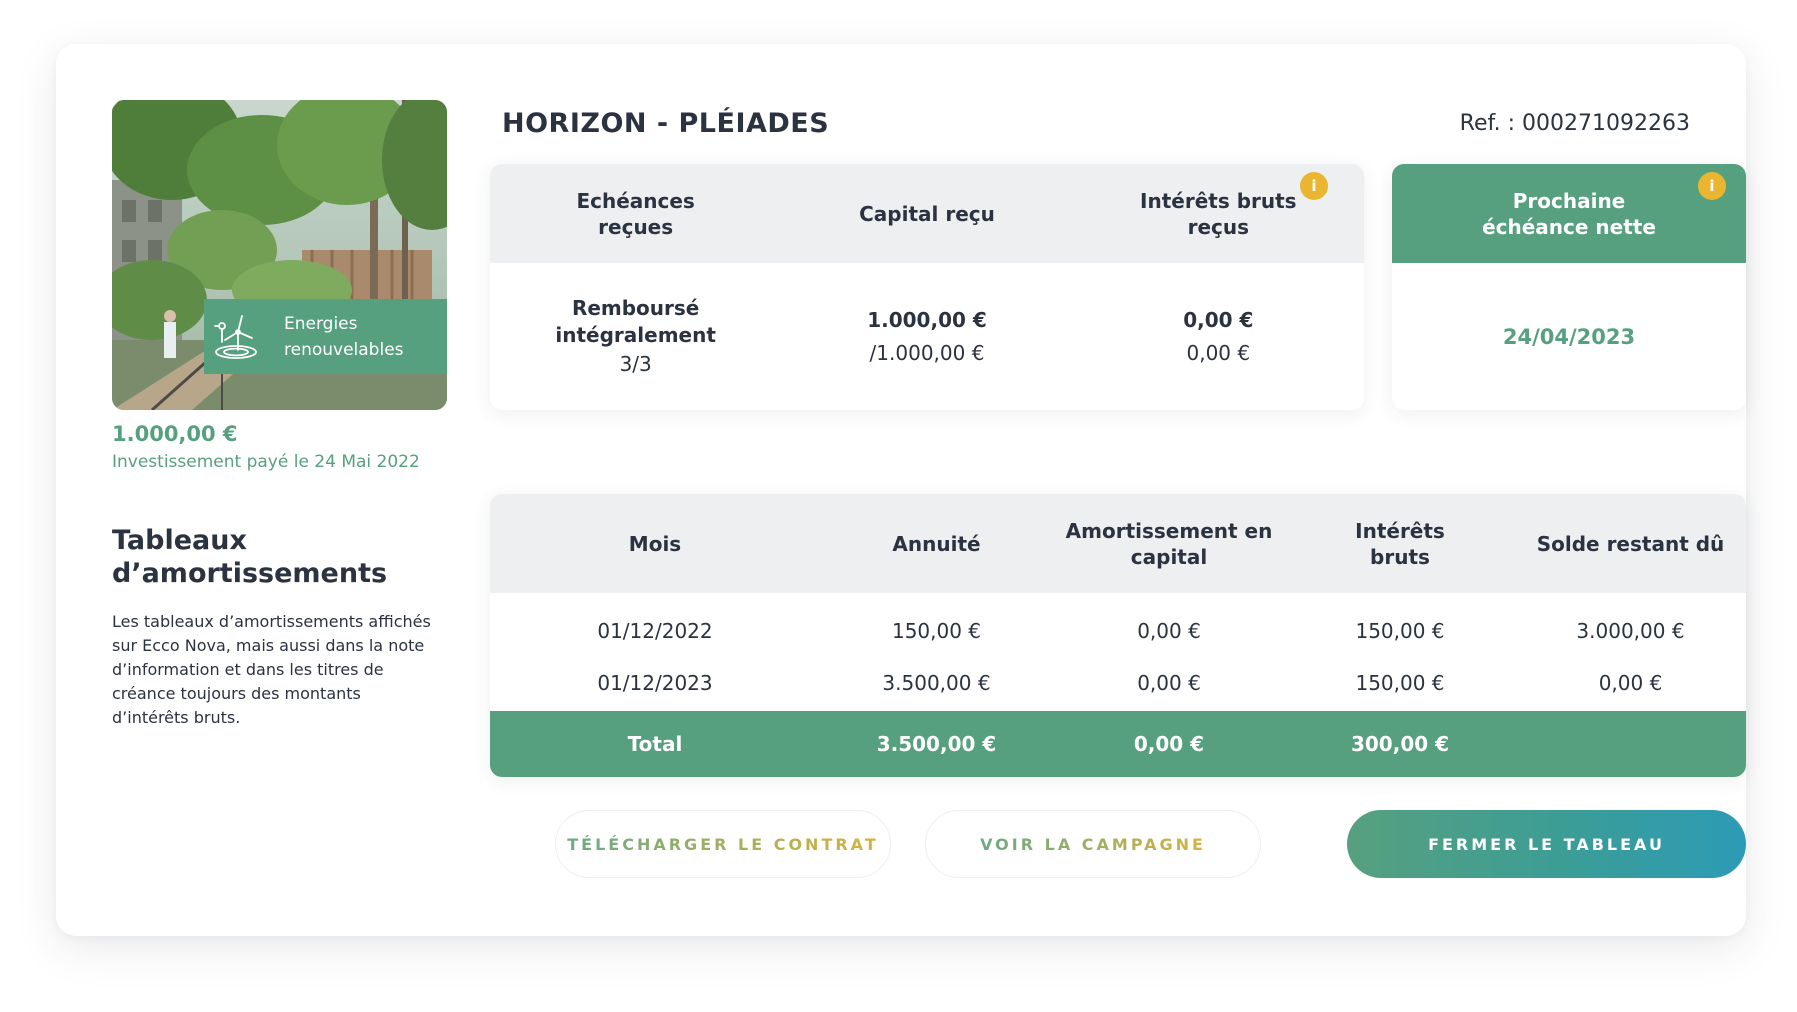 This screenshot has width=1797, height=1012. I want to click on close-table-button: FERMER LE TABLEAU, so click(1546, 844).